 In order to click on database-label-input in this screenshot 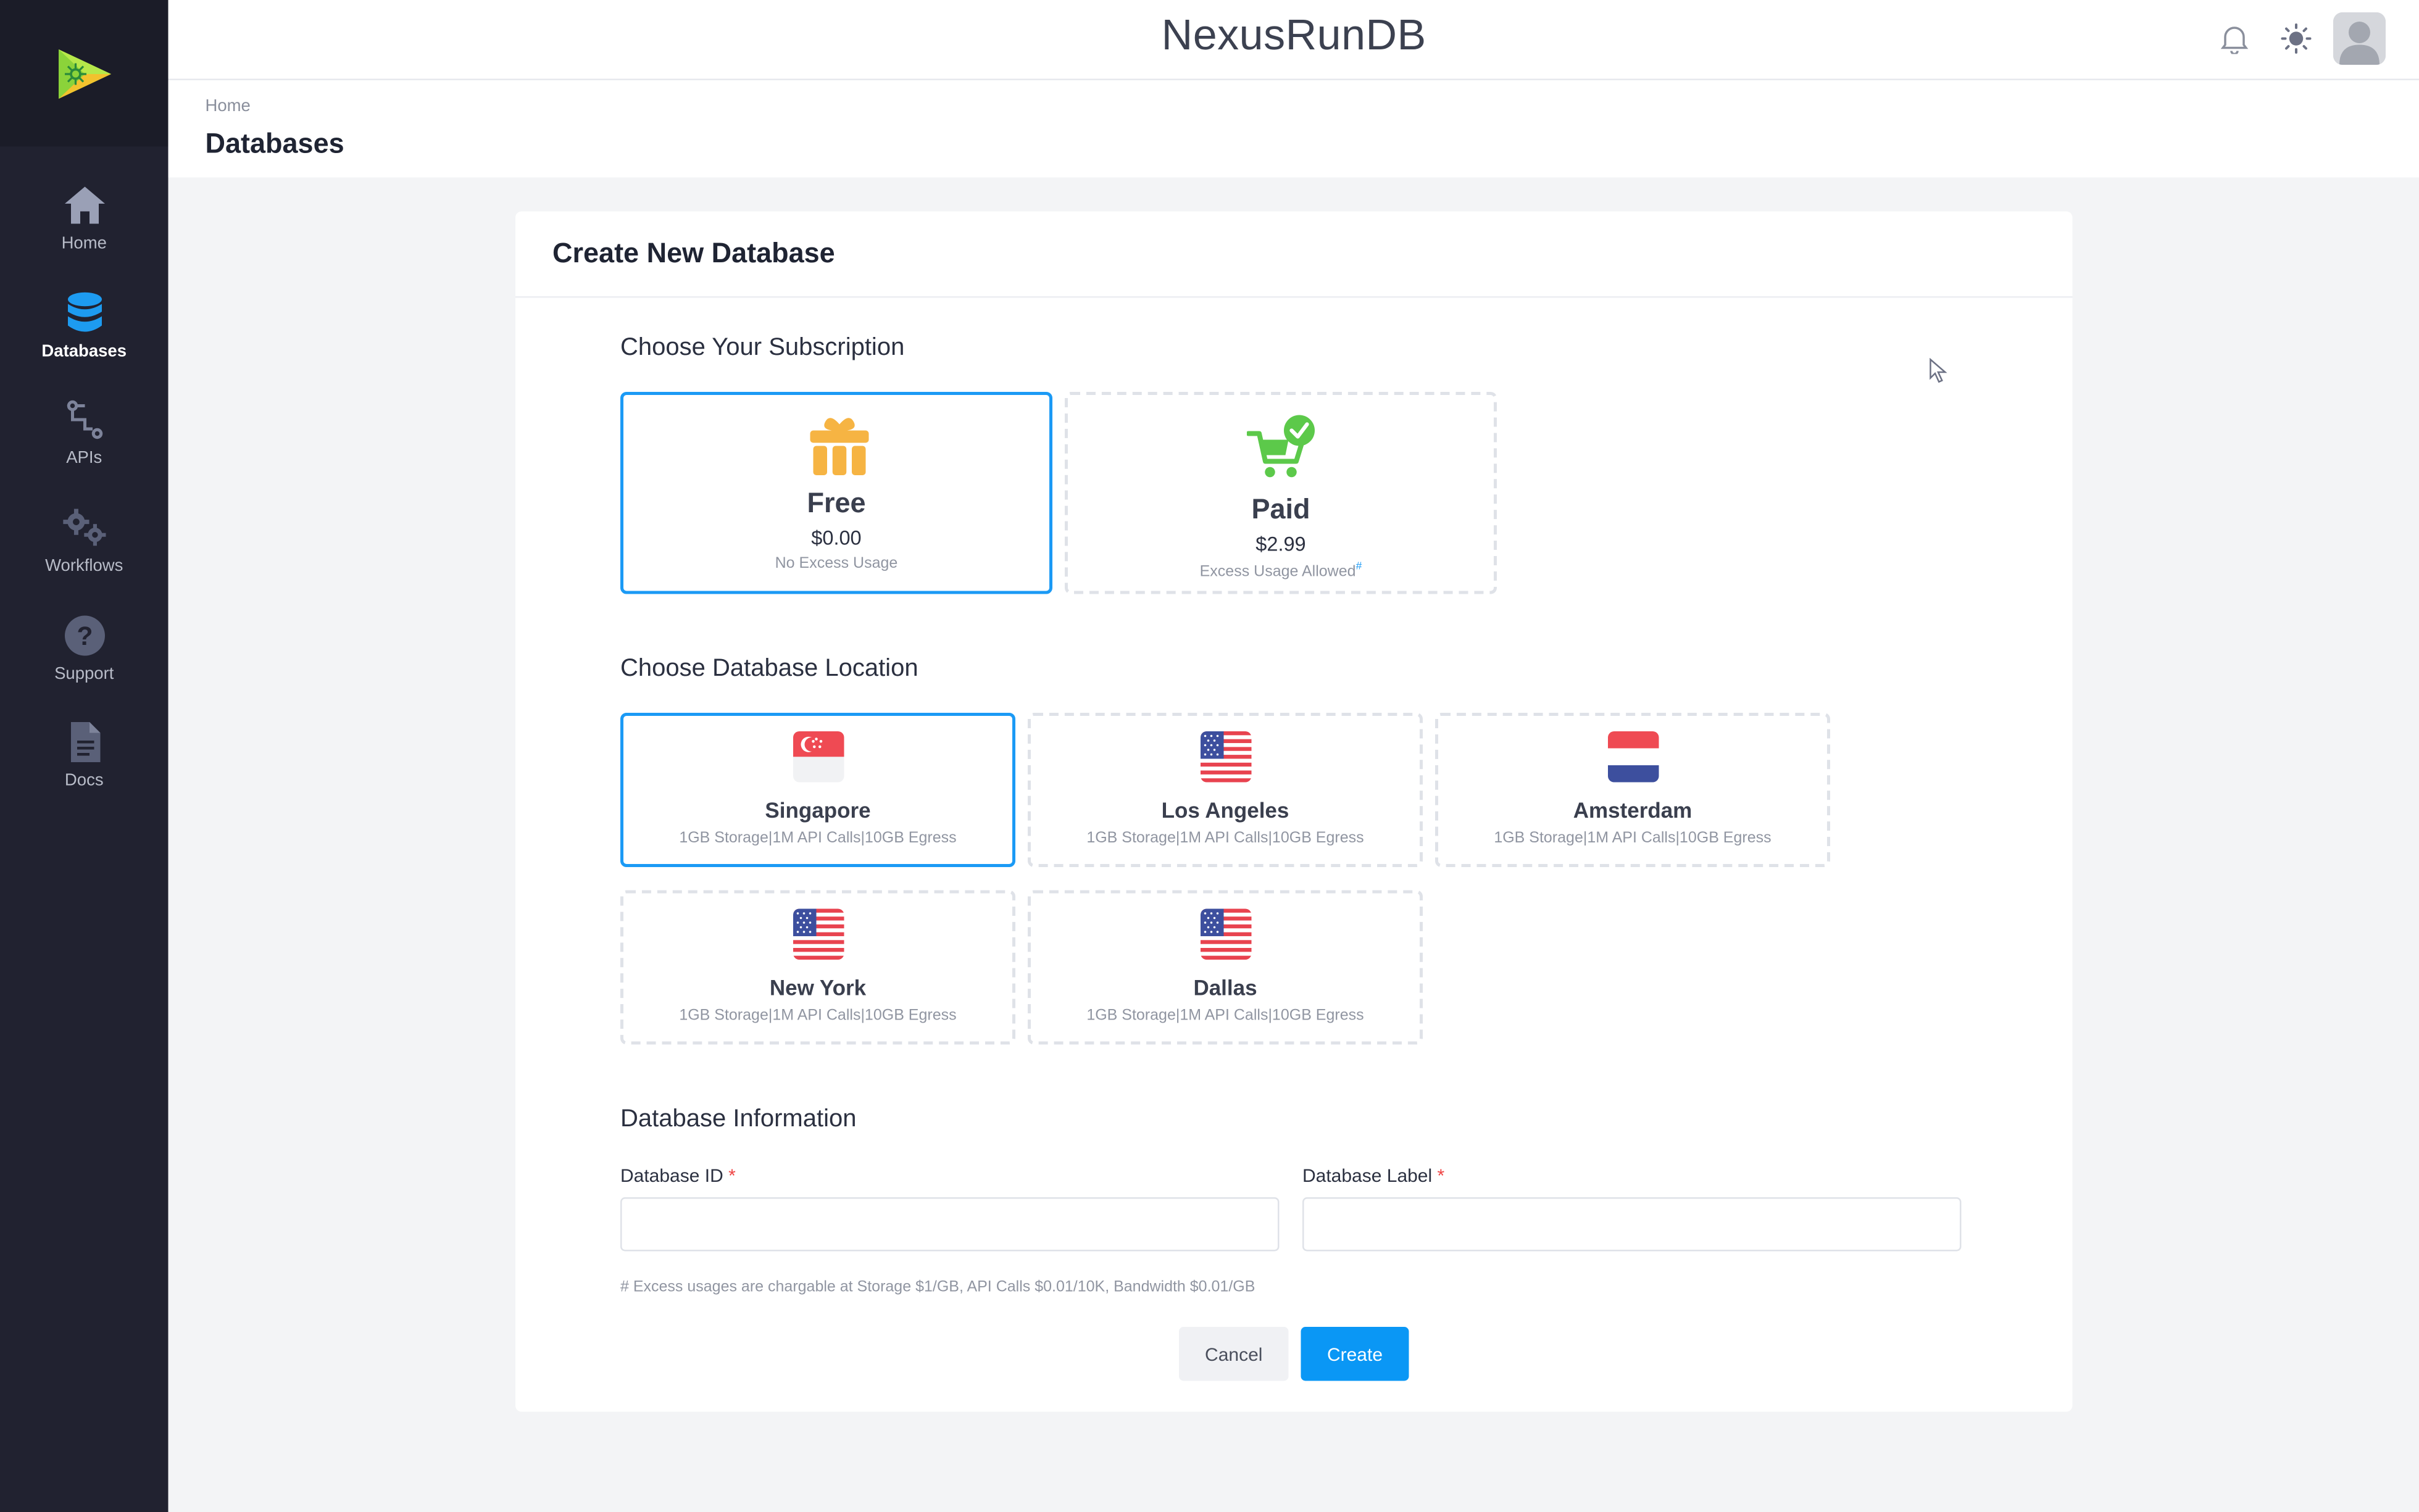, I will do `click(1632, 1224)`.